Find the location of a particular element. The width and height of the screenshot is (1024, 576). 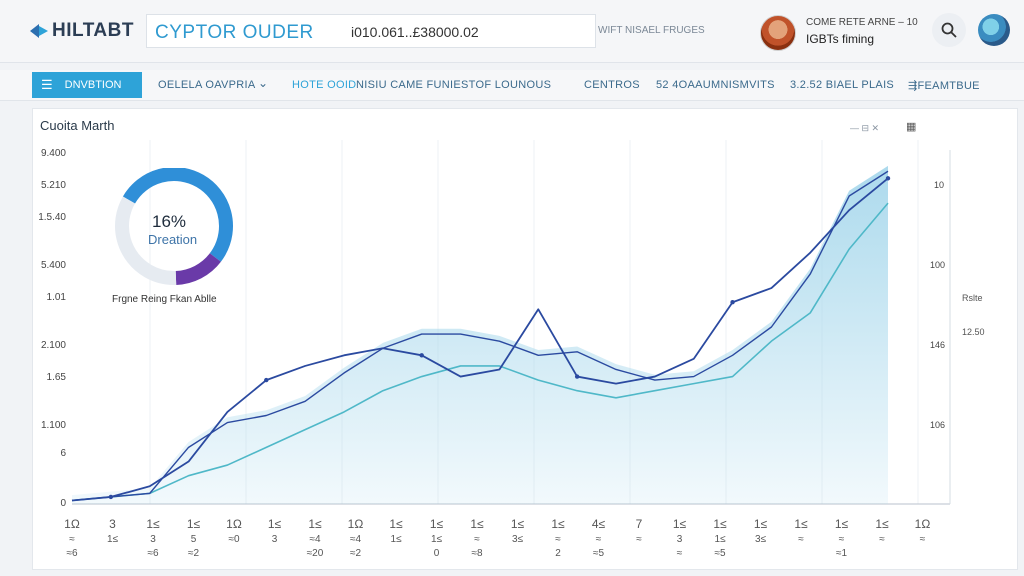

donut-caption: Frgne Reing Fkan Ablle is located at coordinates (164, 299).